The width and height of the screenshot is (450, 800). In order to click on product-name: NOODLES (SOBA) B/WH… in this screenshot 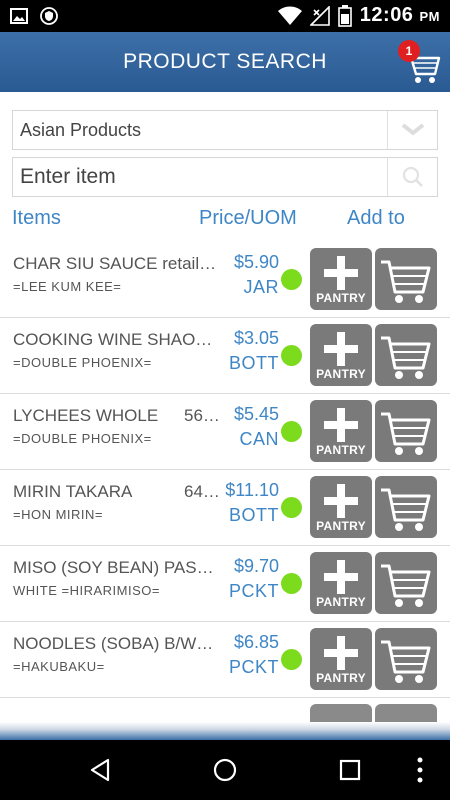, I will do `click(115, 643)`.